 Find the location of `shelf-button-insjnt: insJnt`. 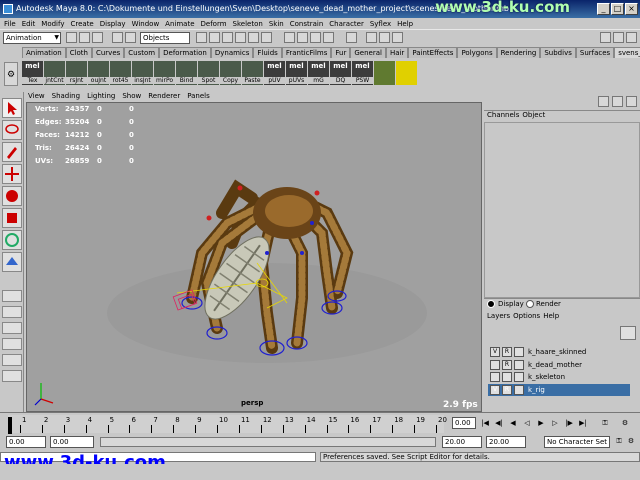

shelf-button-insjnt: insJnt is located at coordinates (142, 73).